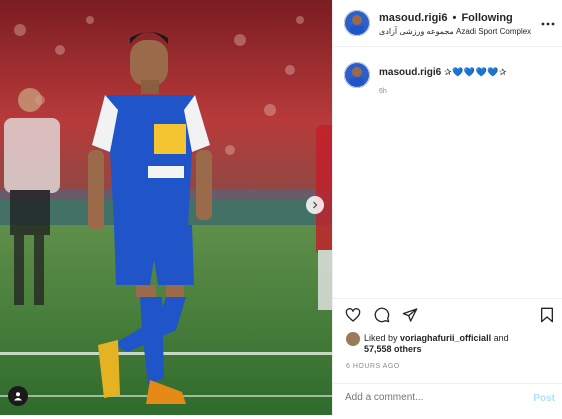 The height and width of the screenshot is (419, 562). Describe the element at coordinates (381, 338) in the screenshot. I see `likes-prefix: Liked by` at that location.